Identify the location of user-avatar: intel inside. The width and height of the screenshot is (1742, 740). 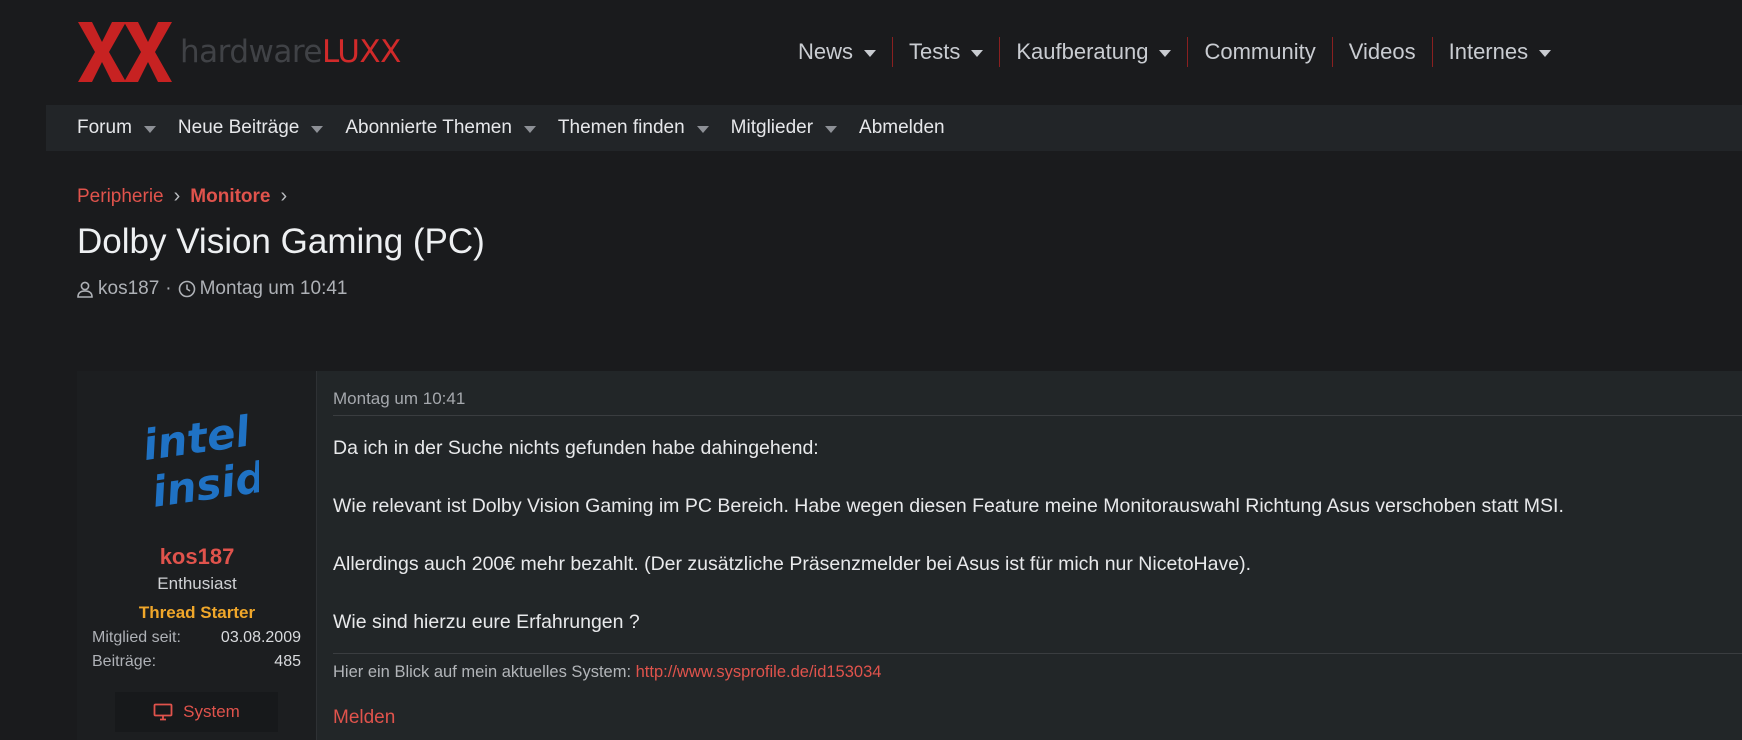
(197, 459).